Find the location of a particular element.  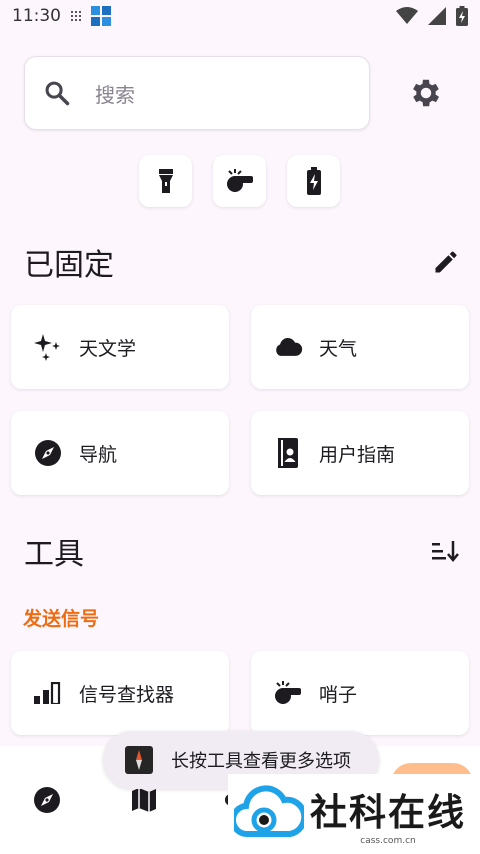

watermark-logo-icon is located at coordinates (269, 811).